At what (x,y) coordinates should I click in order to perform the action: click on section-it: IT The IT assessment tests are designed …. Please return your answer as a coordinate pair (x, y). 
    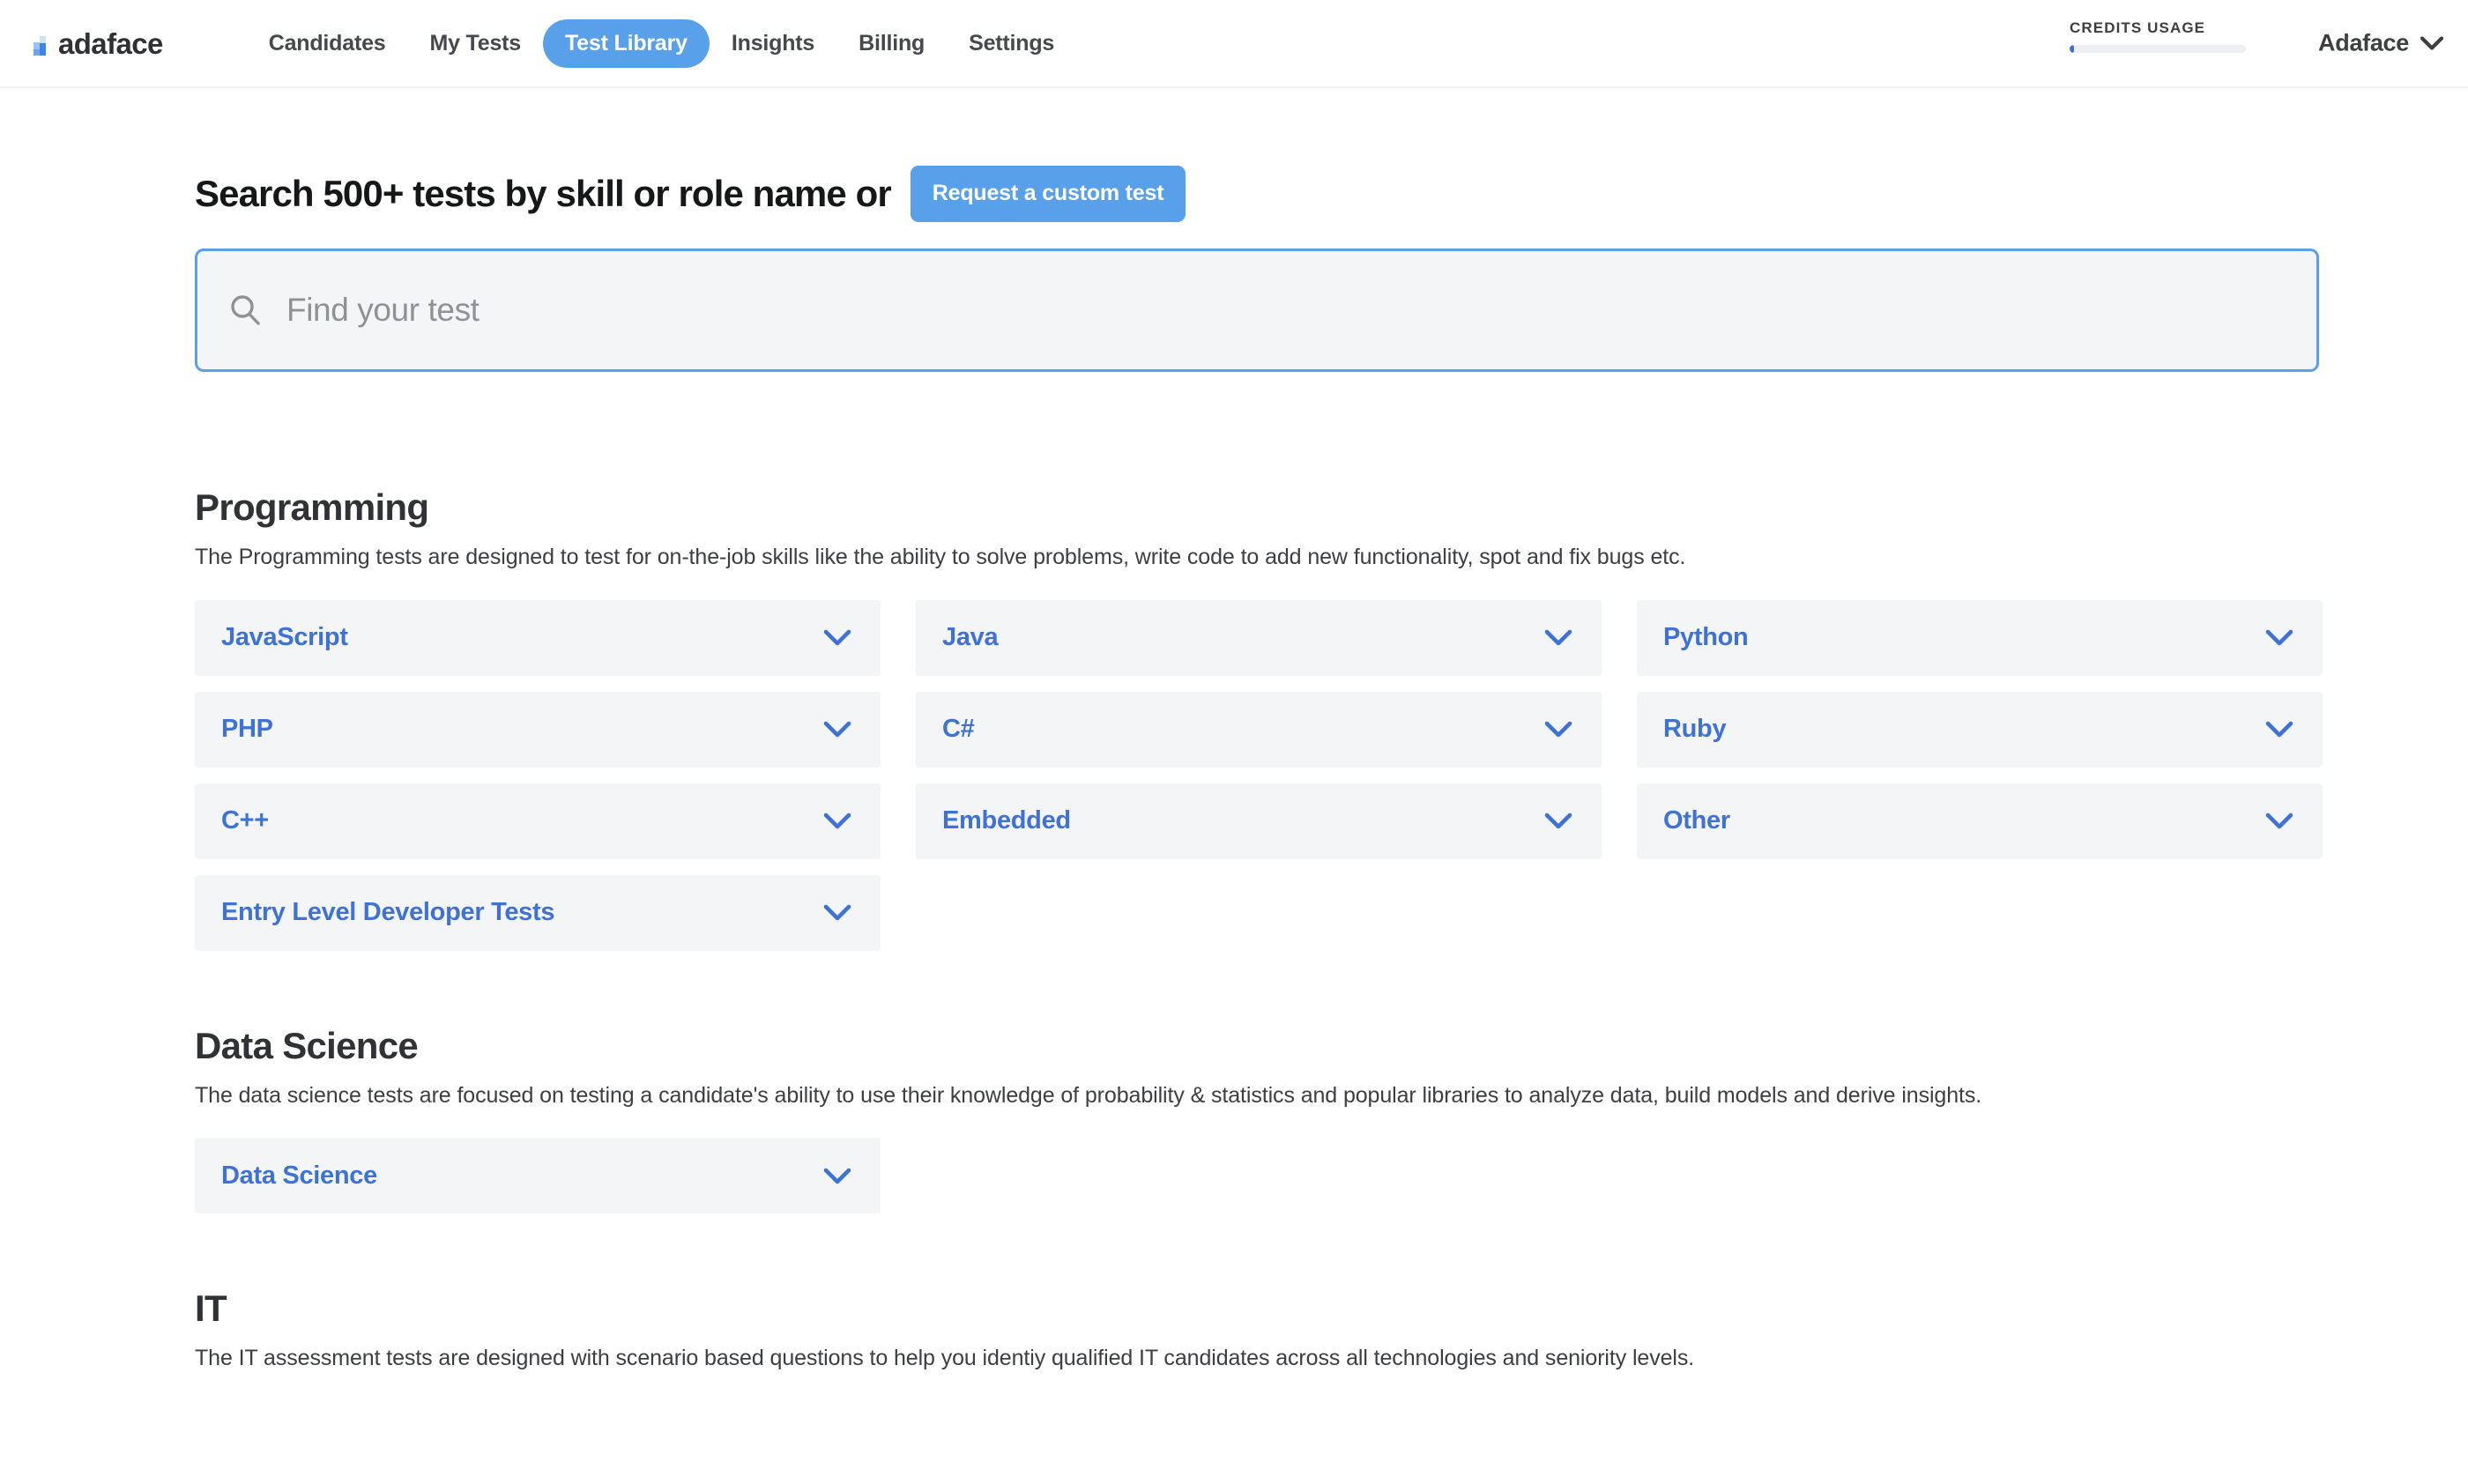
    Looking at the image, I should click on (1257, 1332).